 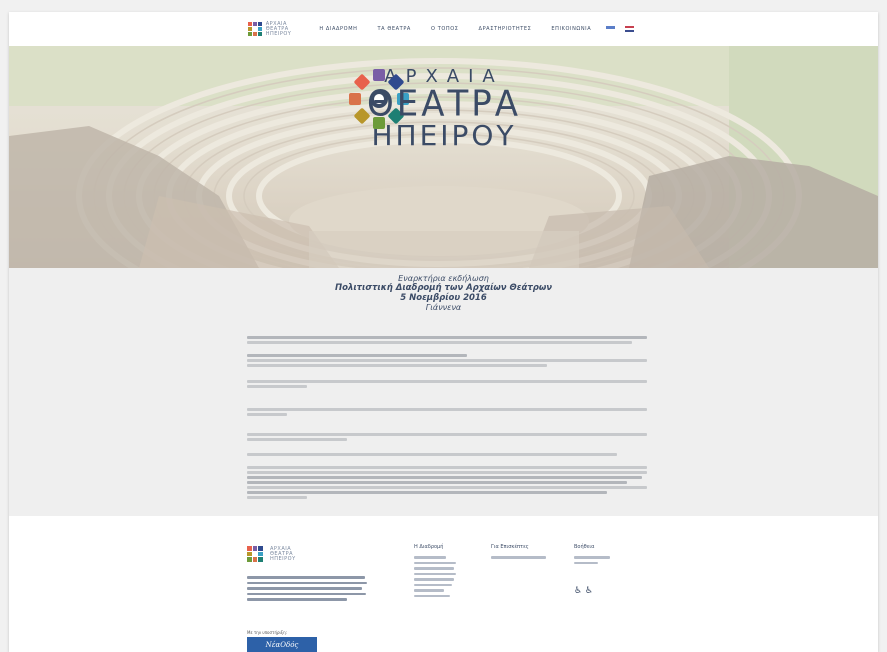 I want to click on footer-column-route: Η Διαδρομή, so click(x=435, y=572).